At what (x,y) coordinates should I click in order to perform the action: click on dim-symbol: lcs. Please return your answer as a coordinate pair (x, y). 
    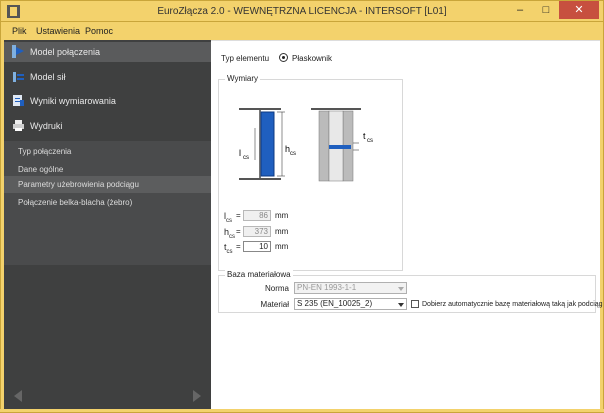
    Looking at the image, I should click on (228, 217).